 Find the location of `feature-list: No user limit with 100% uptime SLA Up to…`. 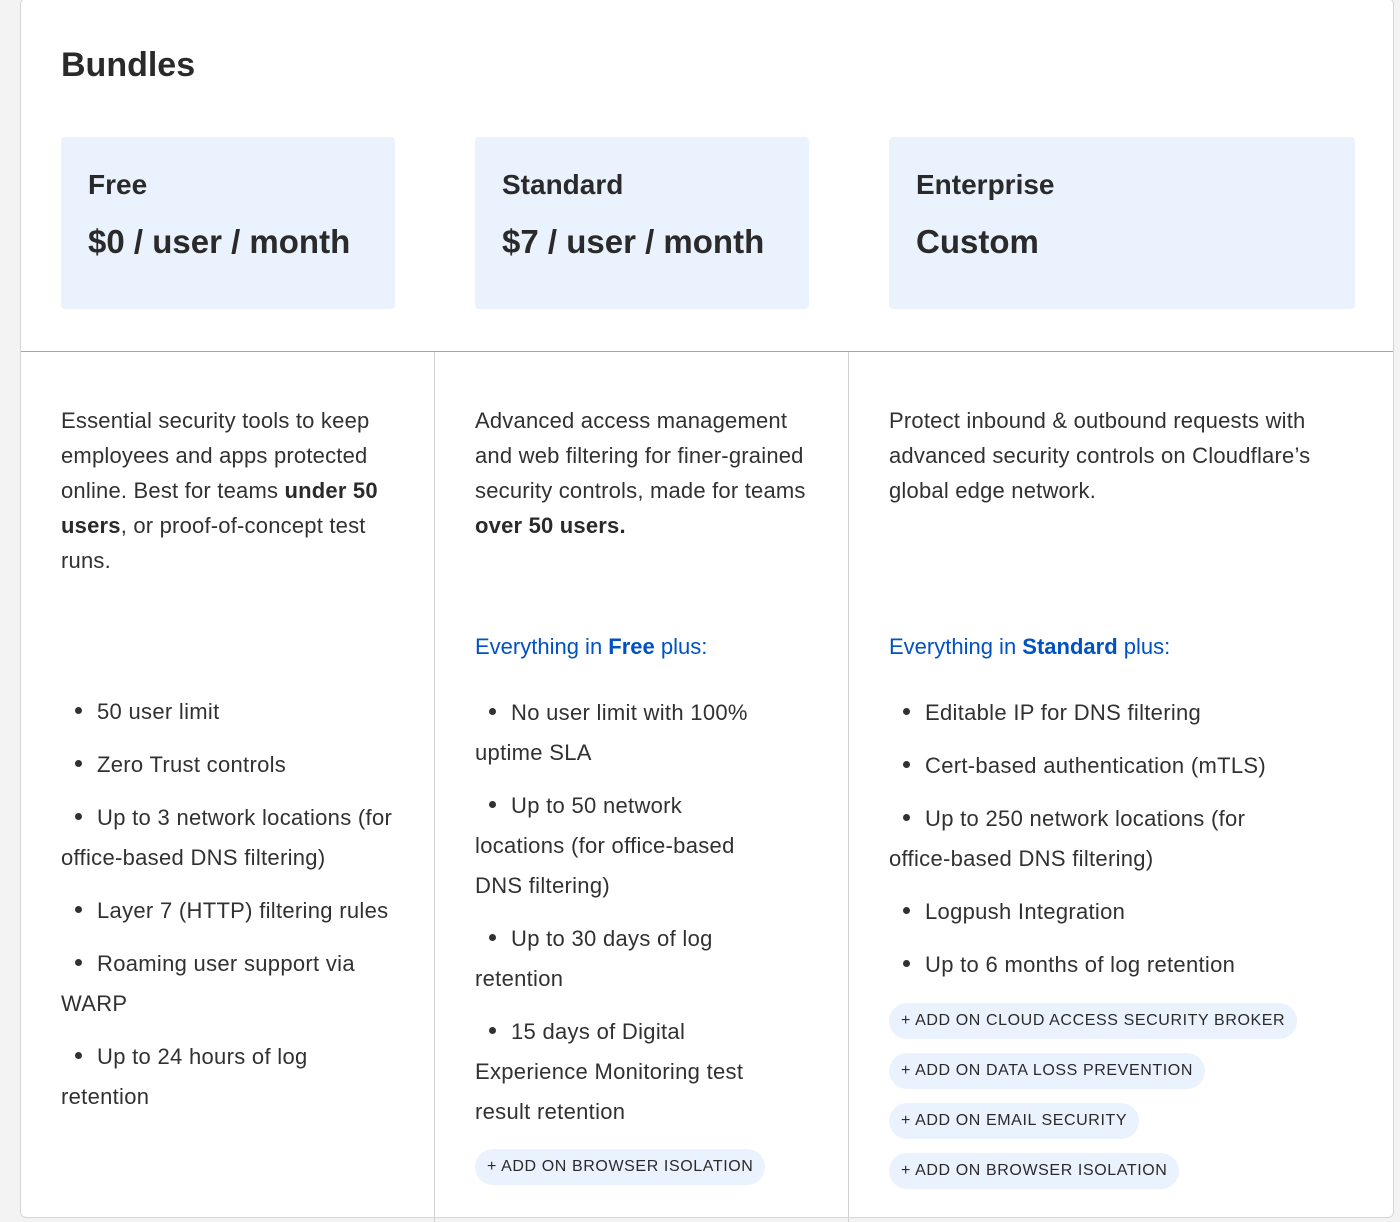

feature-list: No user limit with 100% uptime SLA Up to… is located at coordinates (625, 919).